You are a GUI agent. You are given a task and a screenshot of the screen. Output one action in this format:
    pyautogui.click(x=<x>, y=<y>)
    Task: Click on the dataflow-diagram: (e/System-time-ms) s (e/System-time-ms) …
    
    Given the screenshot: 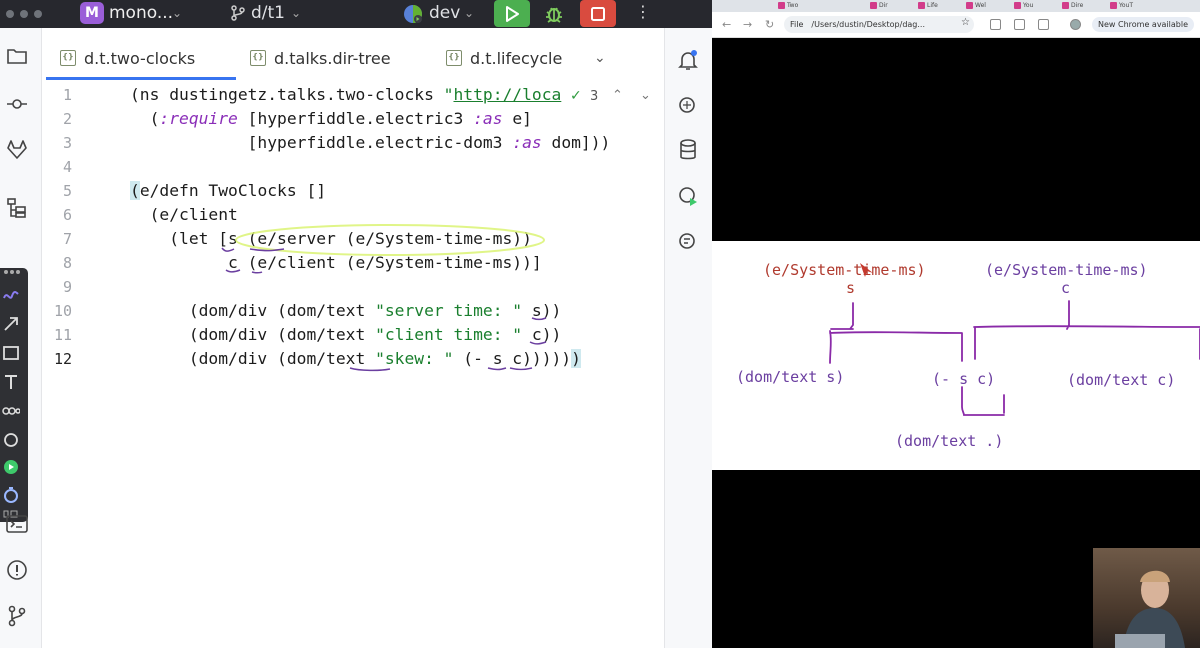 What is the action you would take?
    pyautogui.click(x=968, y=355)
    